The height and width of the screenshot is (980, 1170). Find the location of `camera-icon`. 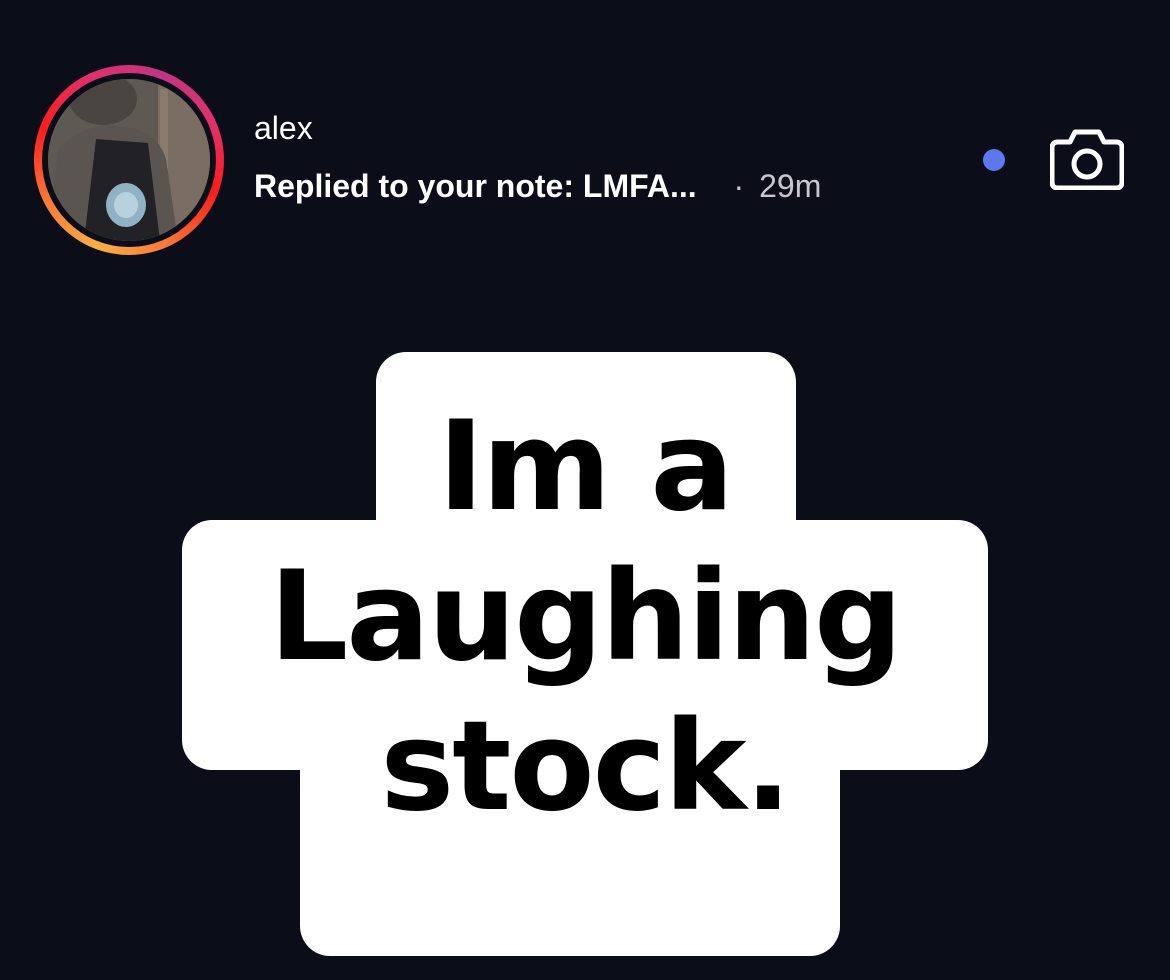

camera-icon is located at coordinates (1087, 160).